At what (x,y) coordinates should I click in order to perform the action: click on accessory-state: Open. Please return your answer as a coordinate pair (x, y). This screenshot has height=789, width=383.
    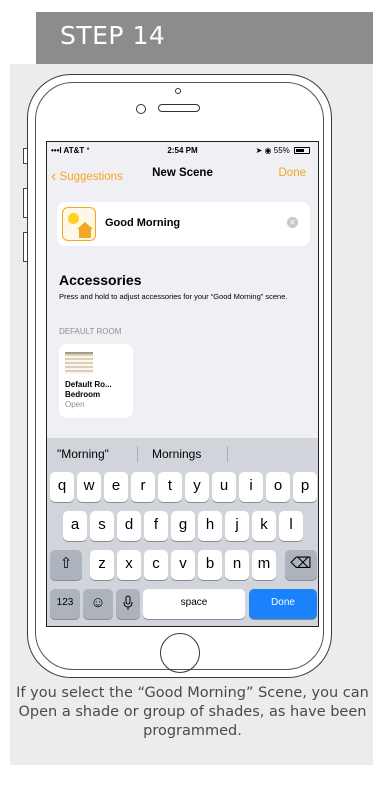
    Looking at the image, I should click on (75, 404).